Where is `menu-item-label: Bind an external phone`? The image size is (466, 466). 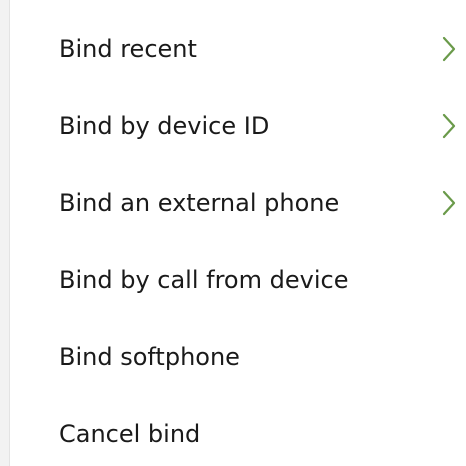
menu-item-label: Bind an external phone is located at coordinates (199, 202).